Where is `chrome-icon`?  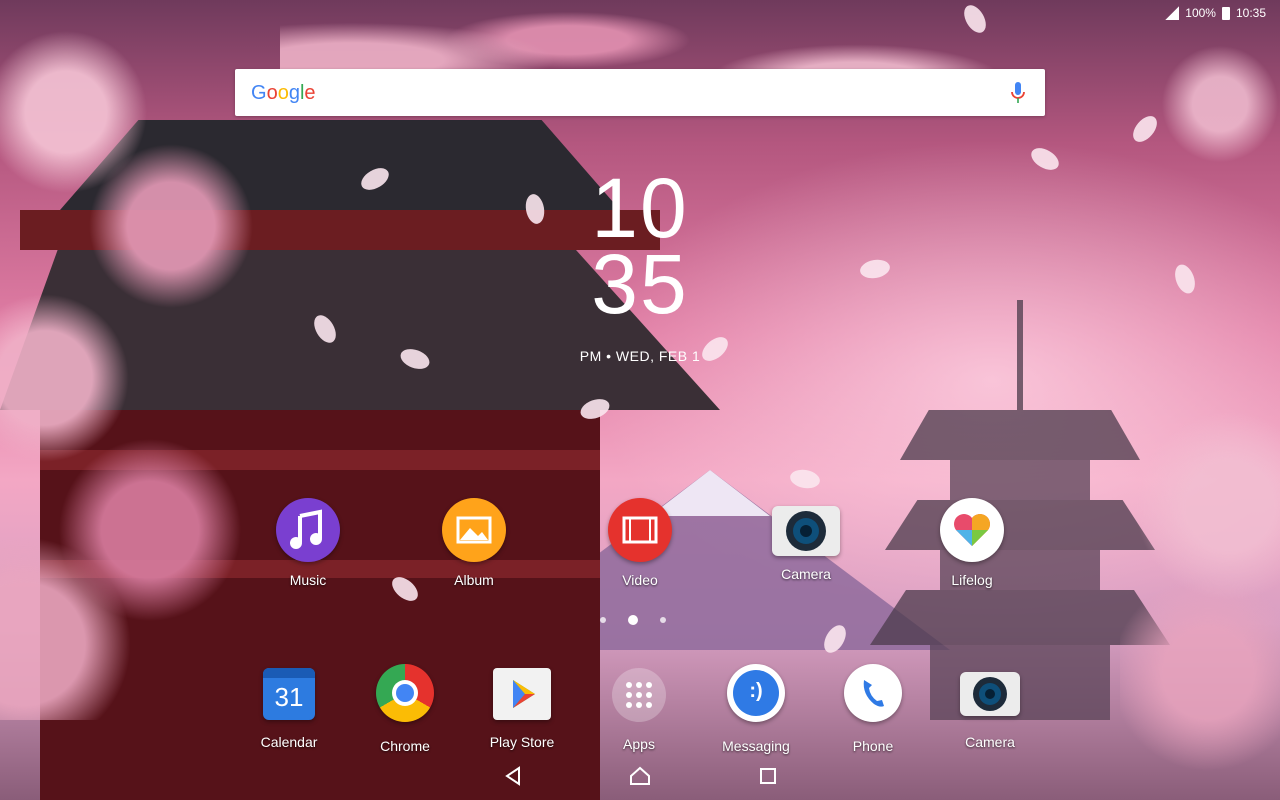
chrome-icon is located at coordinates (405, 693).